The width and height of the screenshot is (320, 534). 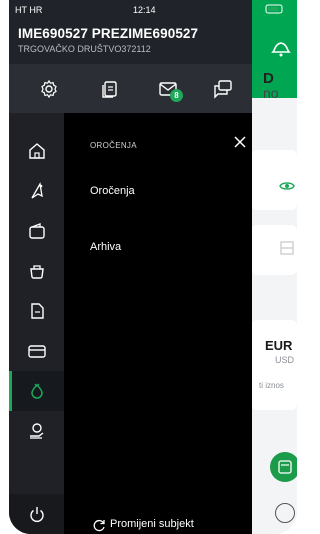 I want to click on calculator-icon, so click(x=285, y=467).